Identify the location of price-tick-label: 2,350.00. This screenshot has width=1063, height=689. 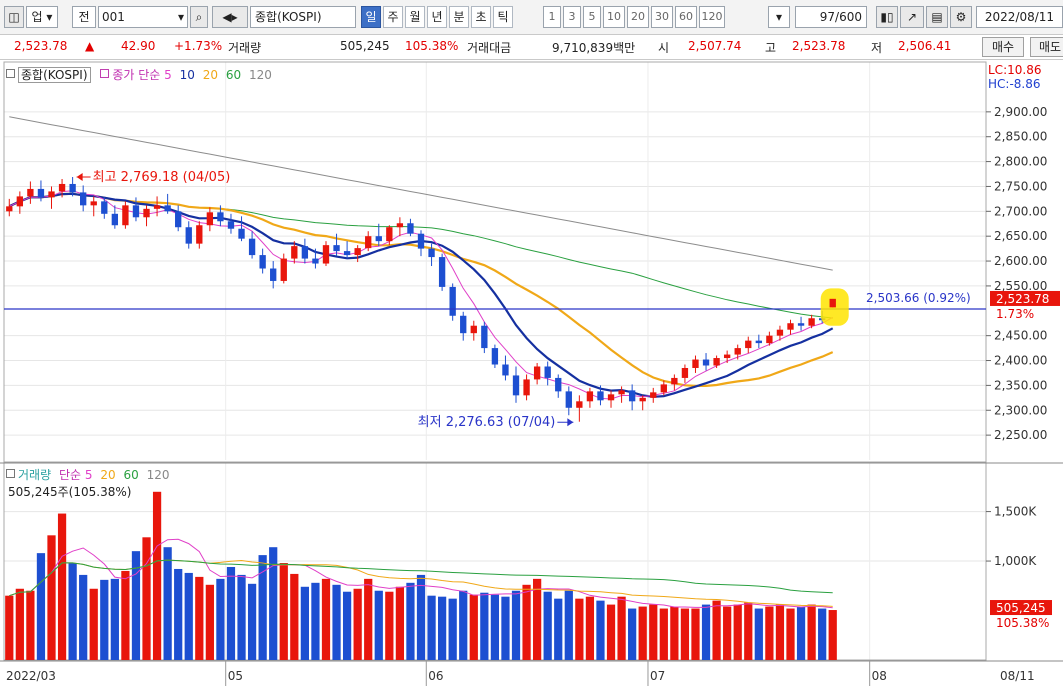
(1020, 385).